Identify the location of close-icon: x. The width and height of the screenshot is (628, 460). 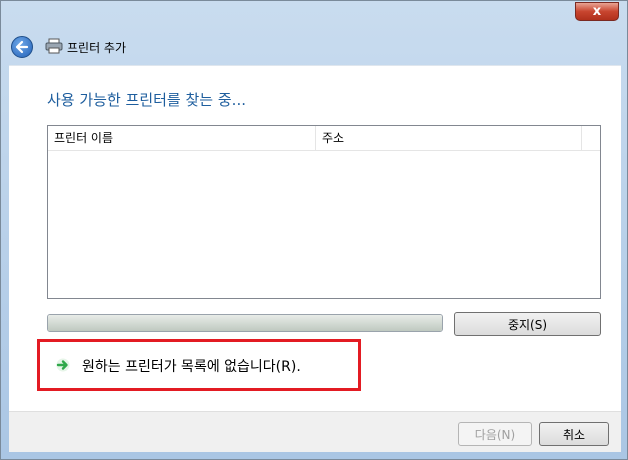
(597, 11).